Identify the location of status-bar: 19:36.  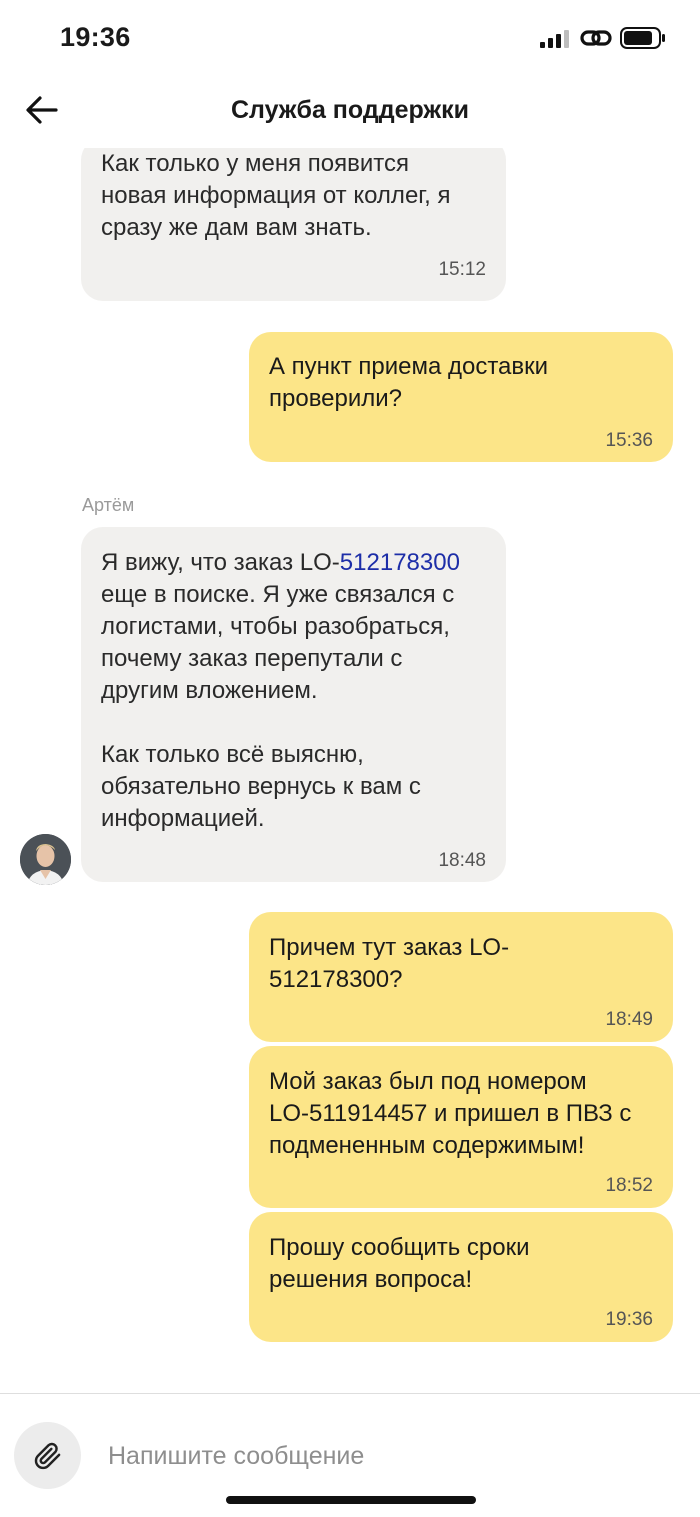
(350, 39).